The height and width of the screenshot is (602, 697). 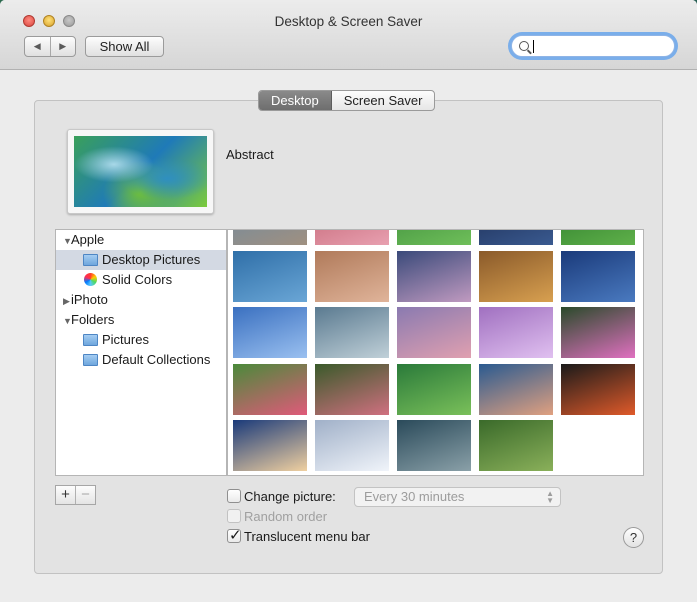 I want to click on show-all-button: Show All, so click(x=124, y=46).